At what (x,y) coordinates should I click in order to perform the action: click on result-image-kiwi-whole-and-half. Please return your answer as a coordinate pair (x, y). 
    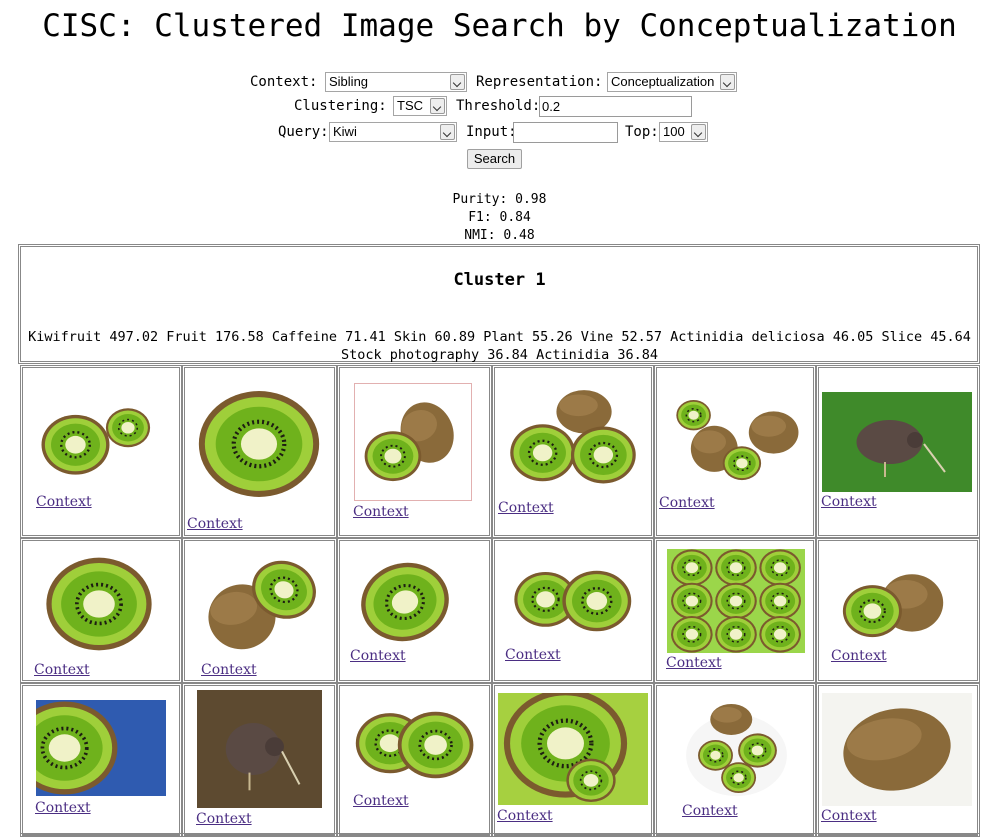
    Looking at the image, I should click on (413, 442).